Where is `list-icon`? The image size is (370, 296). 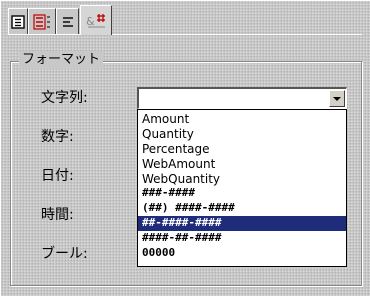 list-icon is located at coordinates (41, 21).